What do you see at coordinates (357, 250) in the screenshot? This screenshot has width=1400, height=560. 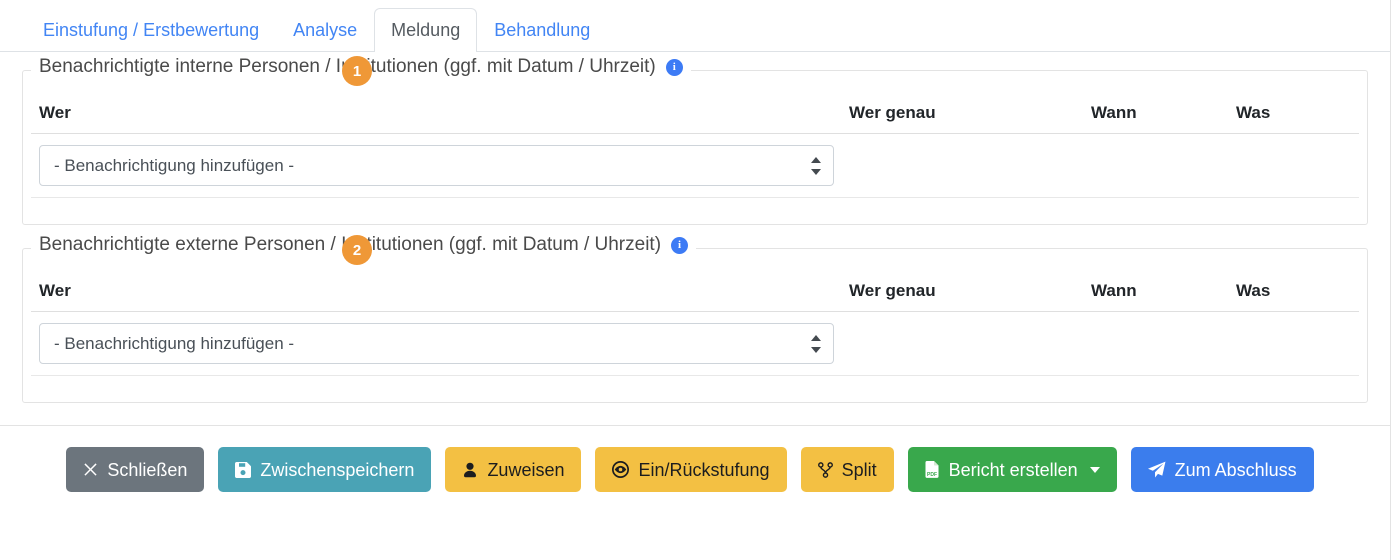 I see `step-badge-2: 2` at bounding box center [357, 250].